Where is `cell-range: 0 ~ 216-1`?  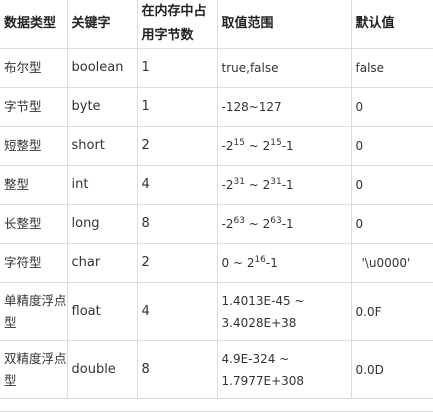 cell-range: 0 ~ 216-1 is located at coordinates (284, 263).